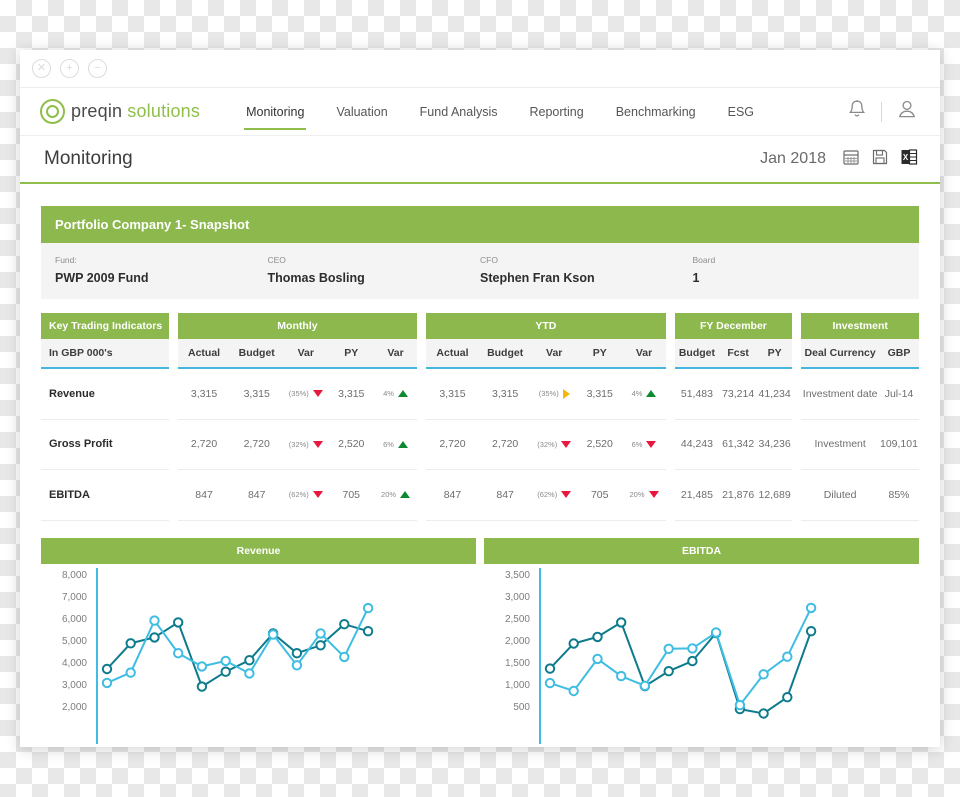  Describe the element at coordinates (566, 444) in the screenshot. I see `trend-down-icon` at that location.